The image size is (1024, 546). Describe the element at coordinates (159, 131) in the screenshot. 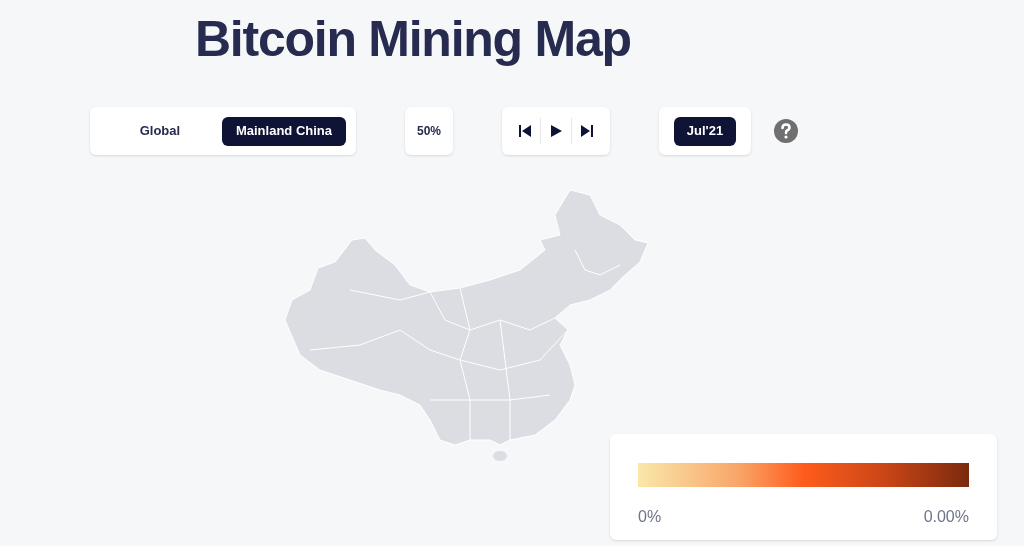

I see `scope-tab: Global` at that location.